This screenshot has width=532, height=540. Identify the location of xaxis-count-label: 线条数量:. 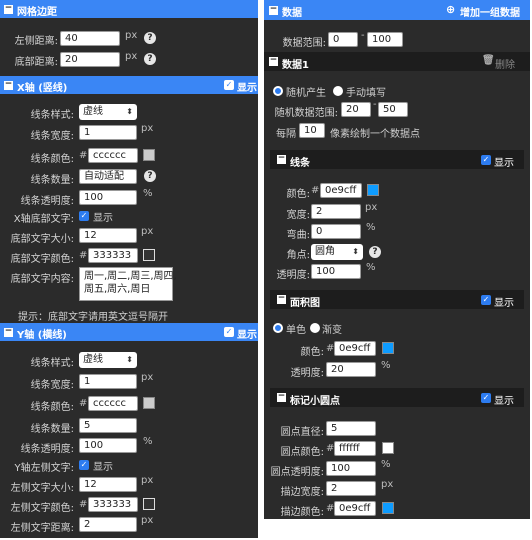
(52, 180).